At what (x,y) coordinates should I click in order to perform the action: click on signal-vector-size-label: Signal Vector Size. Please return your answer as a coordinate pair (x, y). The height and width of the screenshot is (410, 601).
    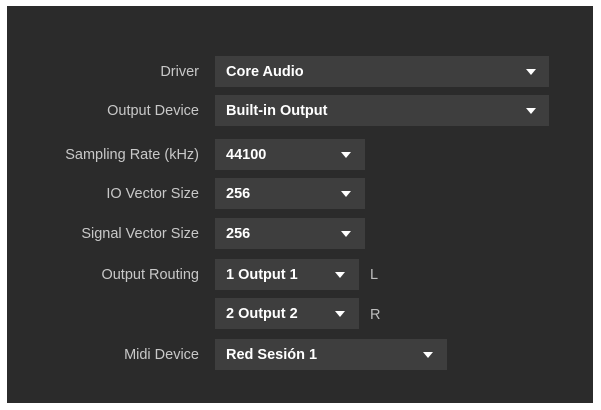
    Looking at the image, I should click on (140, 234).